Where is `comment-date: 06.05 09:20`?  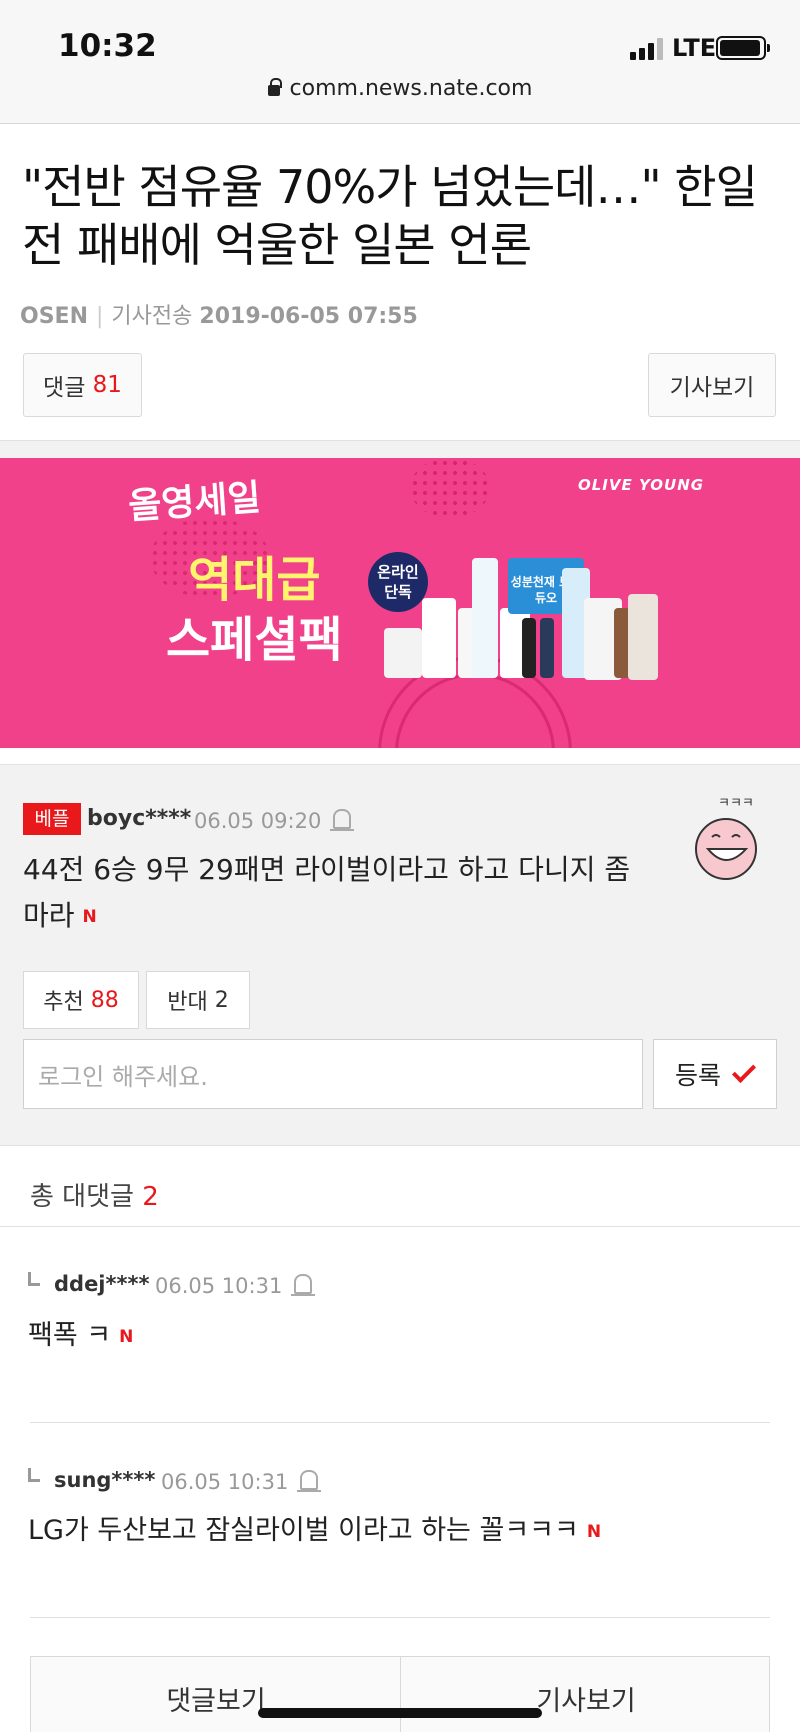
comment-date: 06.05 09:20 is located at coordinates (258, 821).